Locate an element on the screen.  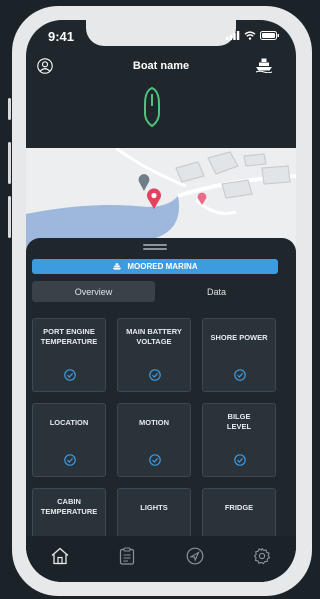
boat-logo-icon is located at coordinates (152, 107).